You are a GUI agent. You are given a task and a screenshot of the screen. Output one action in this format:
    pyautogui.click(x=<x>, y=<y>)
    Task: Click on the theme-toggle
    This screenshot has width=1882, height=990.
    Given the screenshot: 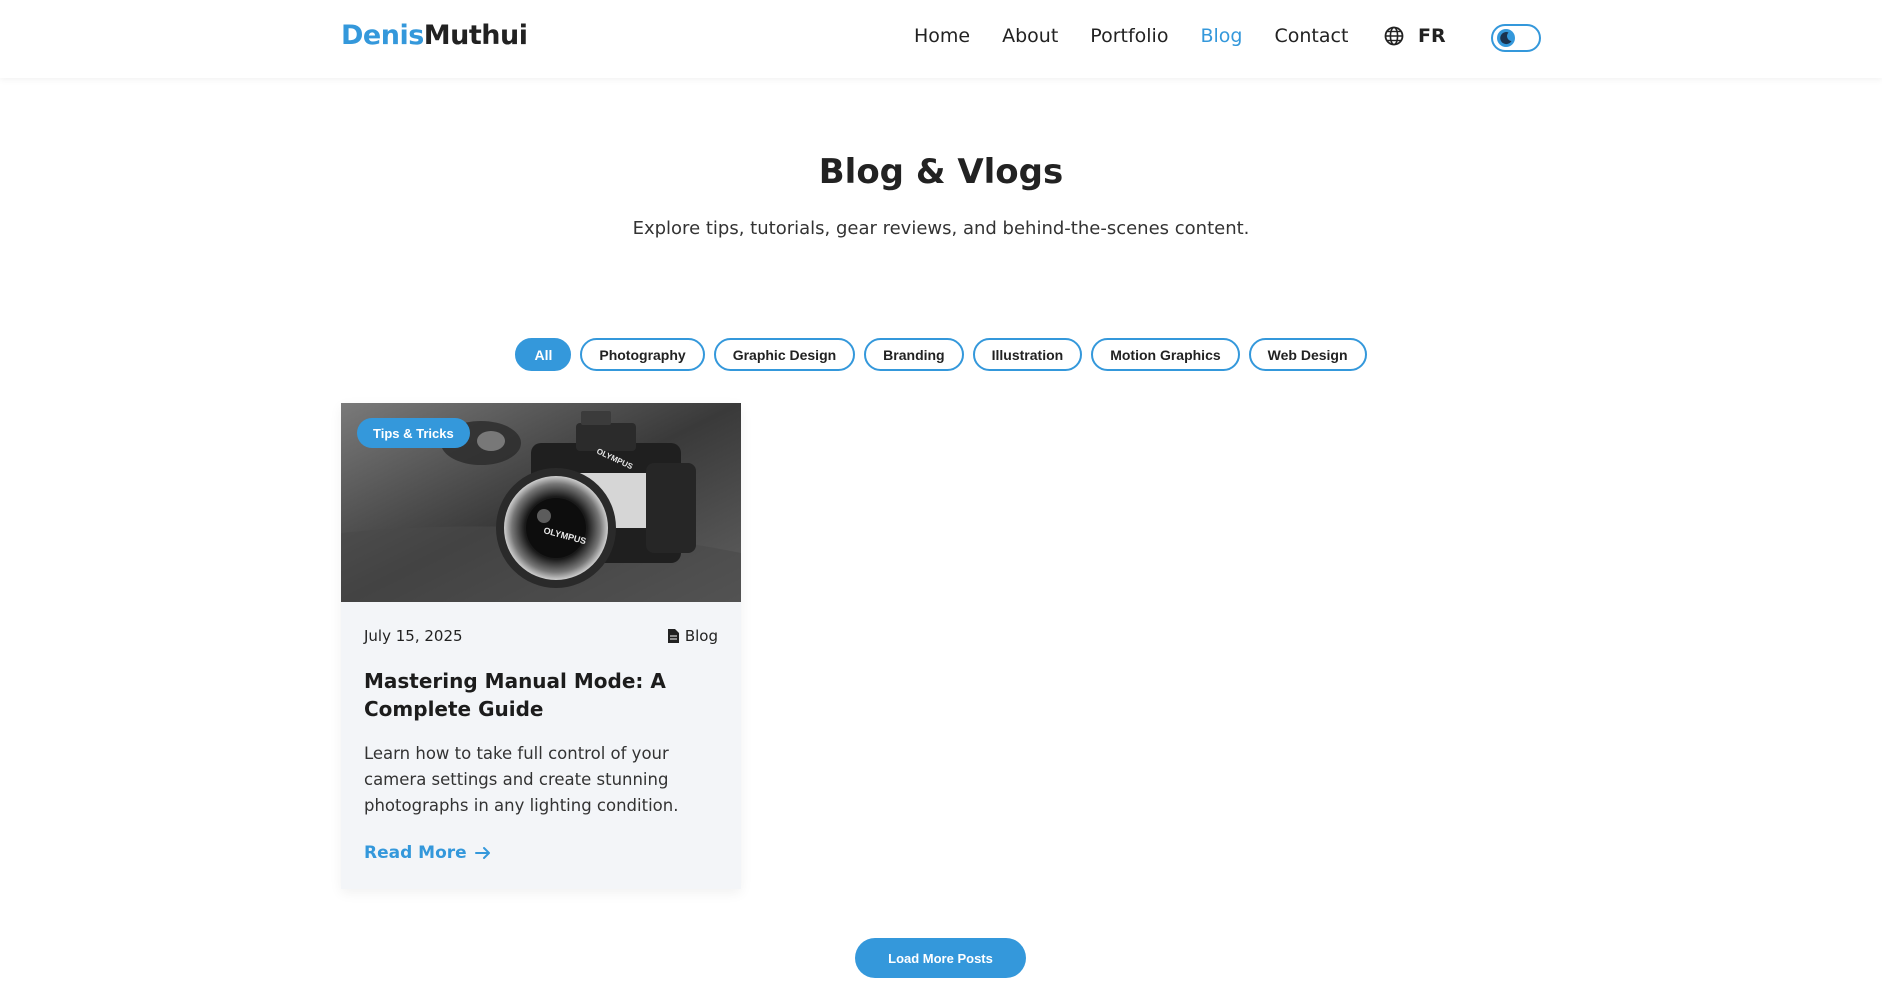 What is the action you would take?
    pyautogui.click(x=1516, y=38)
    